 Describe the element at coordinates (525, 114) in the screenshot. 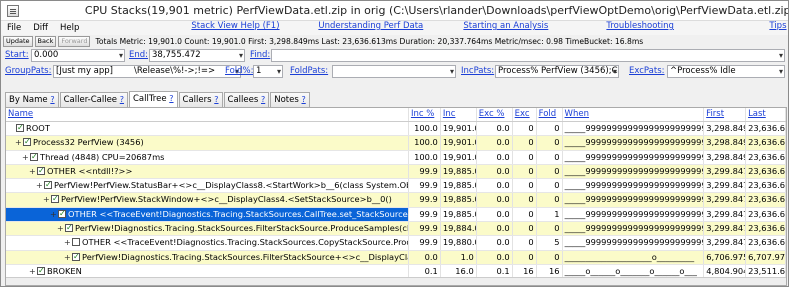

I see `column-header-exc: Exc` at that location.